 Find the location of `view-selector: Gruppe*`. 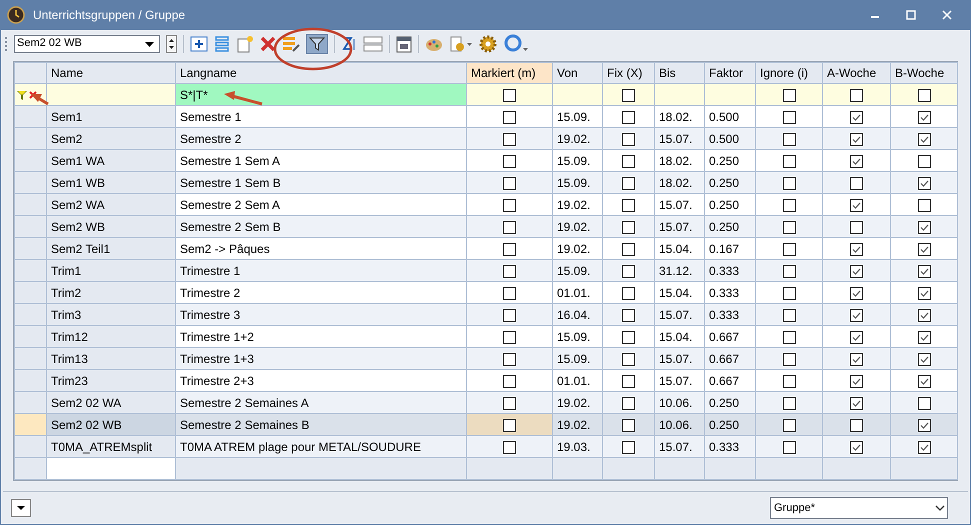

view-selector: Gruppe* is located at coordinates (859, 508).